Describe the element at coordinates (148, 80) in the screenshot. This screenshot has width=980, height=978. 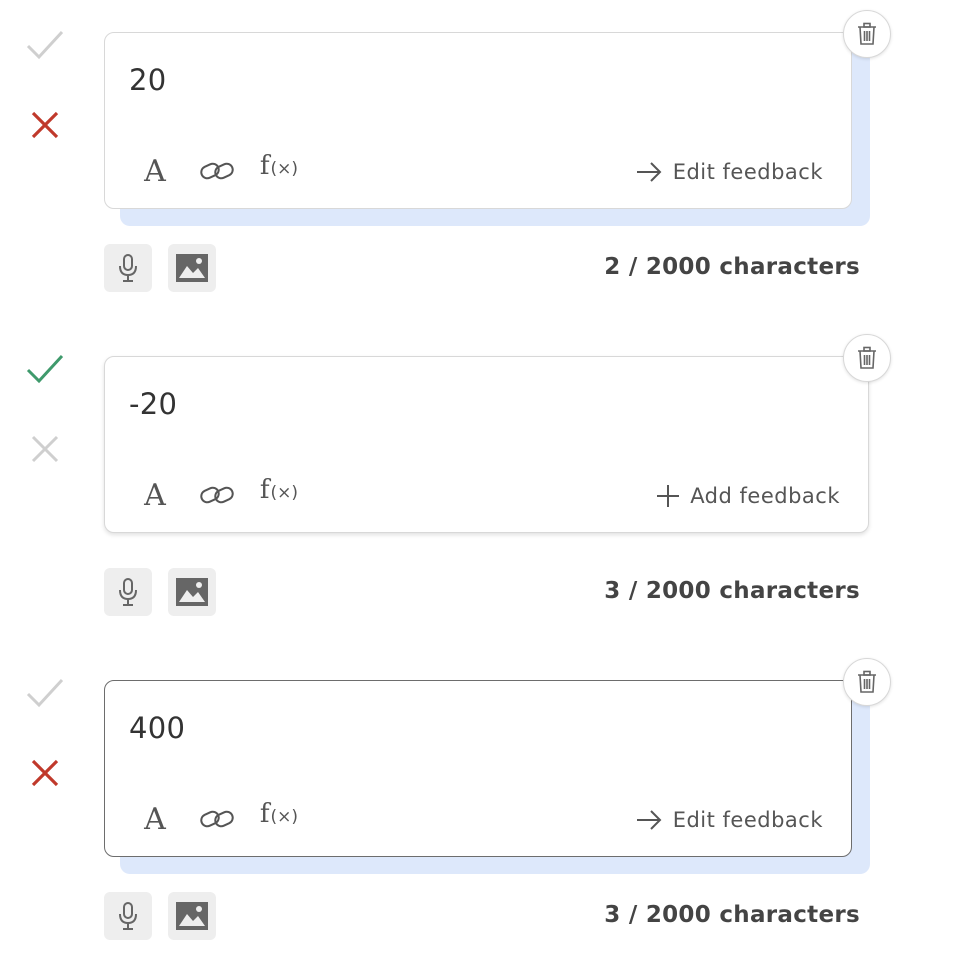
I see `answer-input: 20` at that location.